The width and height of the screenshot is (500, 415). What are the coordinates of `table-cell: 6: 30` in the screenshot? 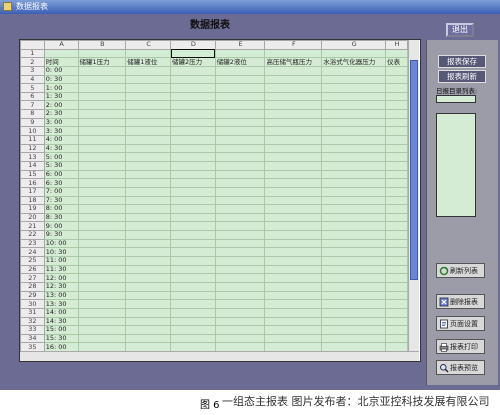 It's located at (61, 183).